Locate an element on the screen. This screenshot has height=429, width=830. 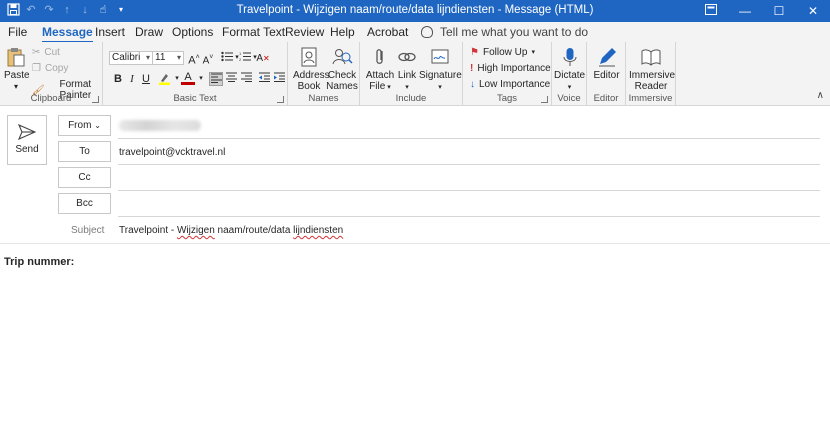
tags-group-label: Tags is located at coordinates (507, 98).